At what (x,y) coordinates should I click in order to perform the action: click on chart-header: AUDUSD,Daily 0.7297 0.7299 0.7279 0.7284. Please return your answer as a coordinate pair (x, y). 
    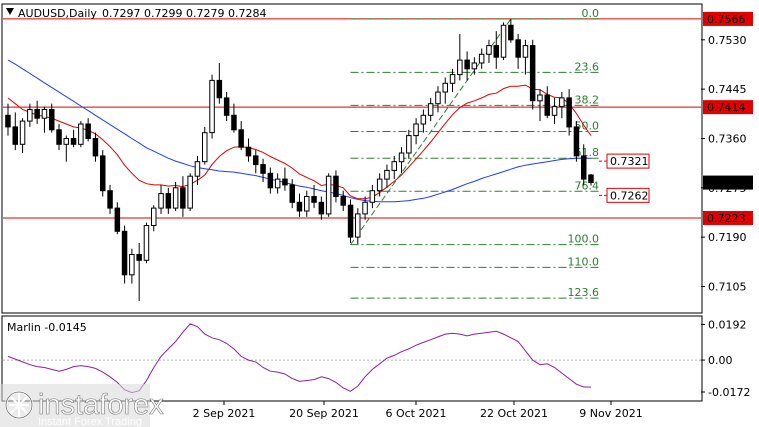
    Looking at the image, I should click on (136, 13).